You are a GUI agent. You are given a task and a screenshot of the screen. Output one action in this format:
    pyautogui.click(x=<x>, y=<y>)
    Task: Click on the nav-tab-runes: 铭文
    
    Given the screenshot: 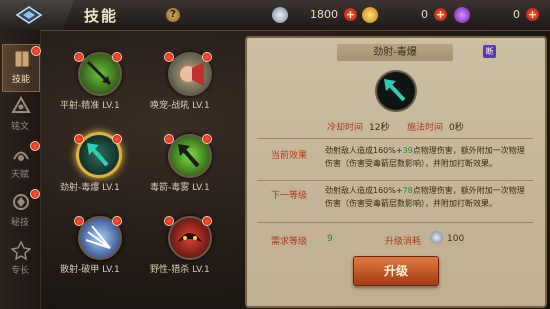 What is the action you would take?
    pyautogui.click(x=20, y=115)
    